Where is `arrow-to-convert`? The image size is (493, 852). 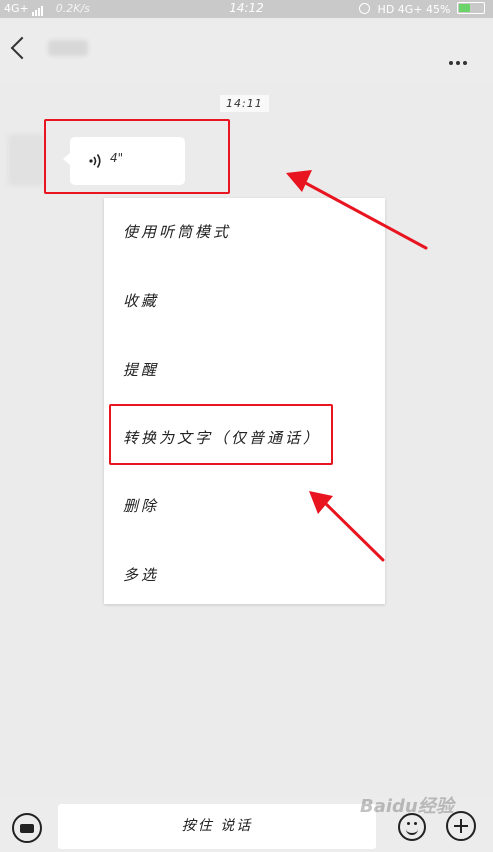 arrow-to-convert is located at coordinates (347, 526).